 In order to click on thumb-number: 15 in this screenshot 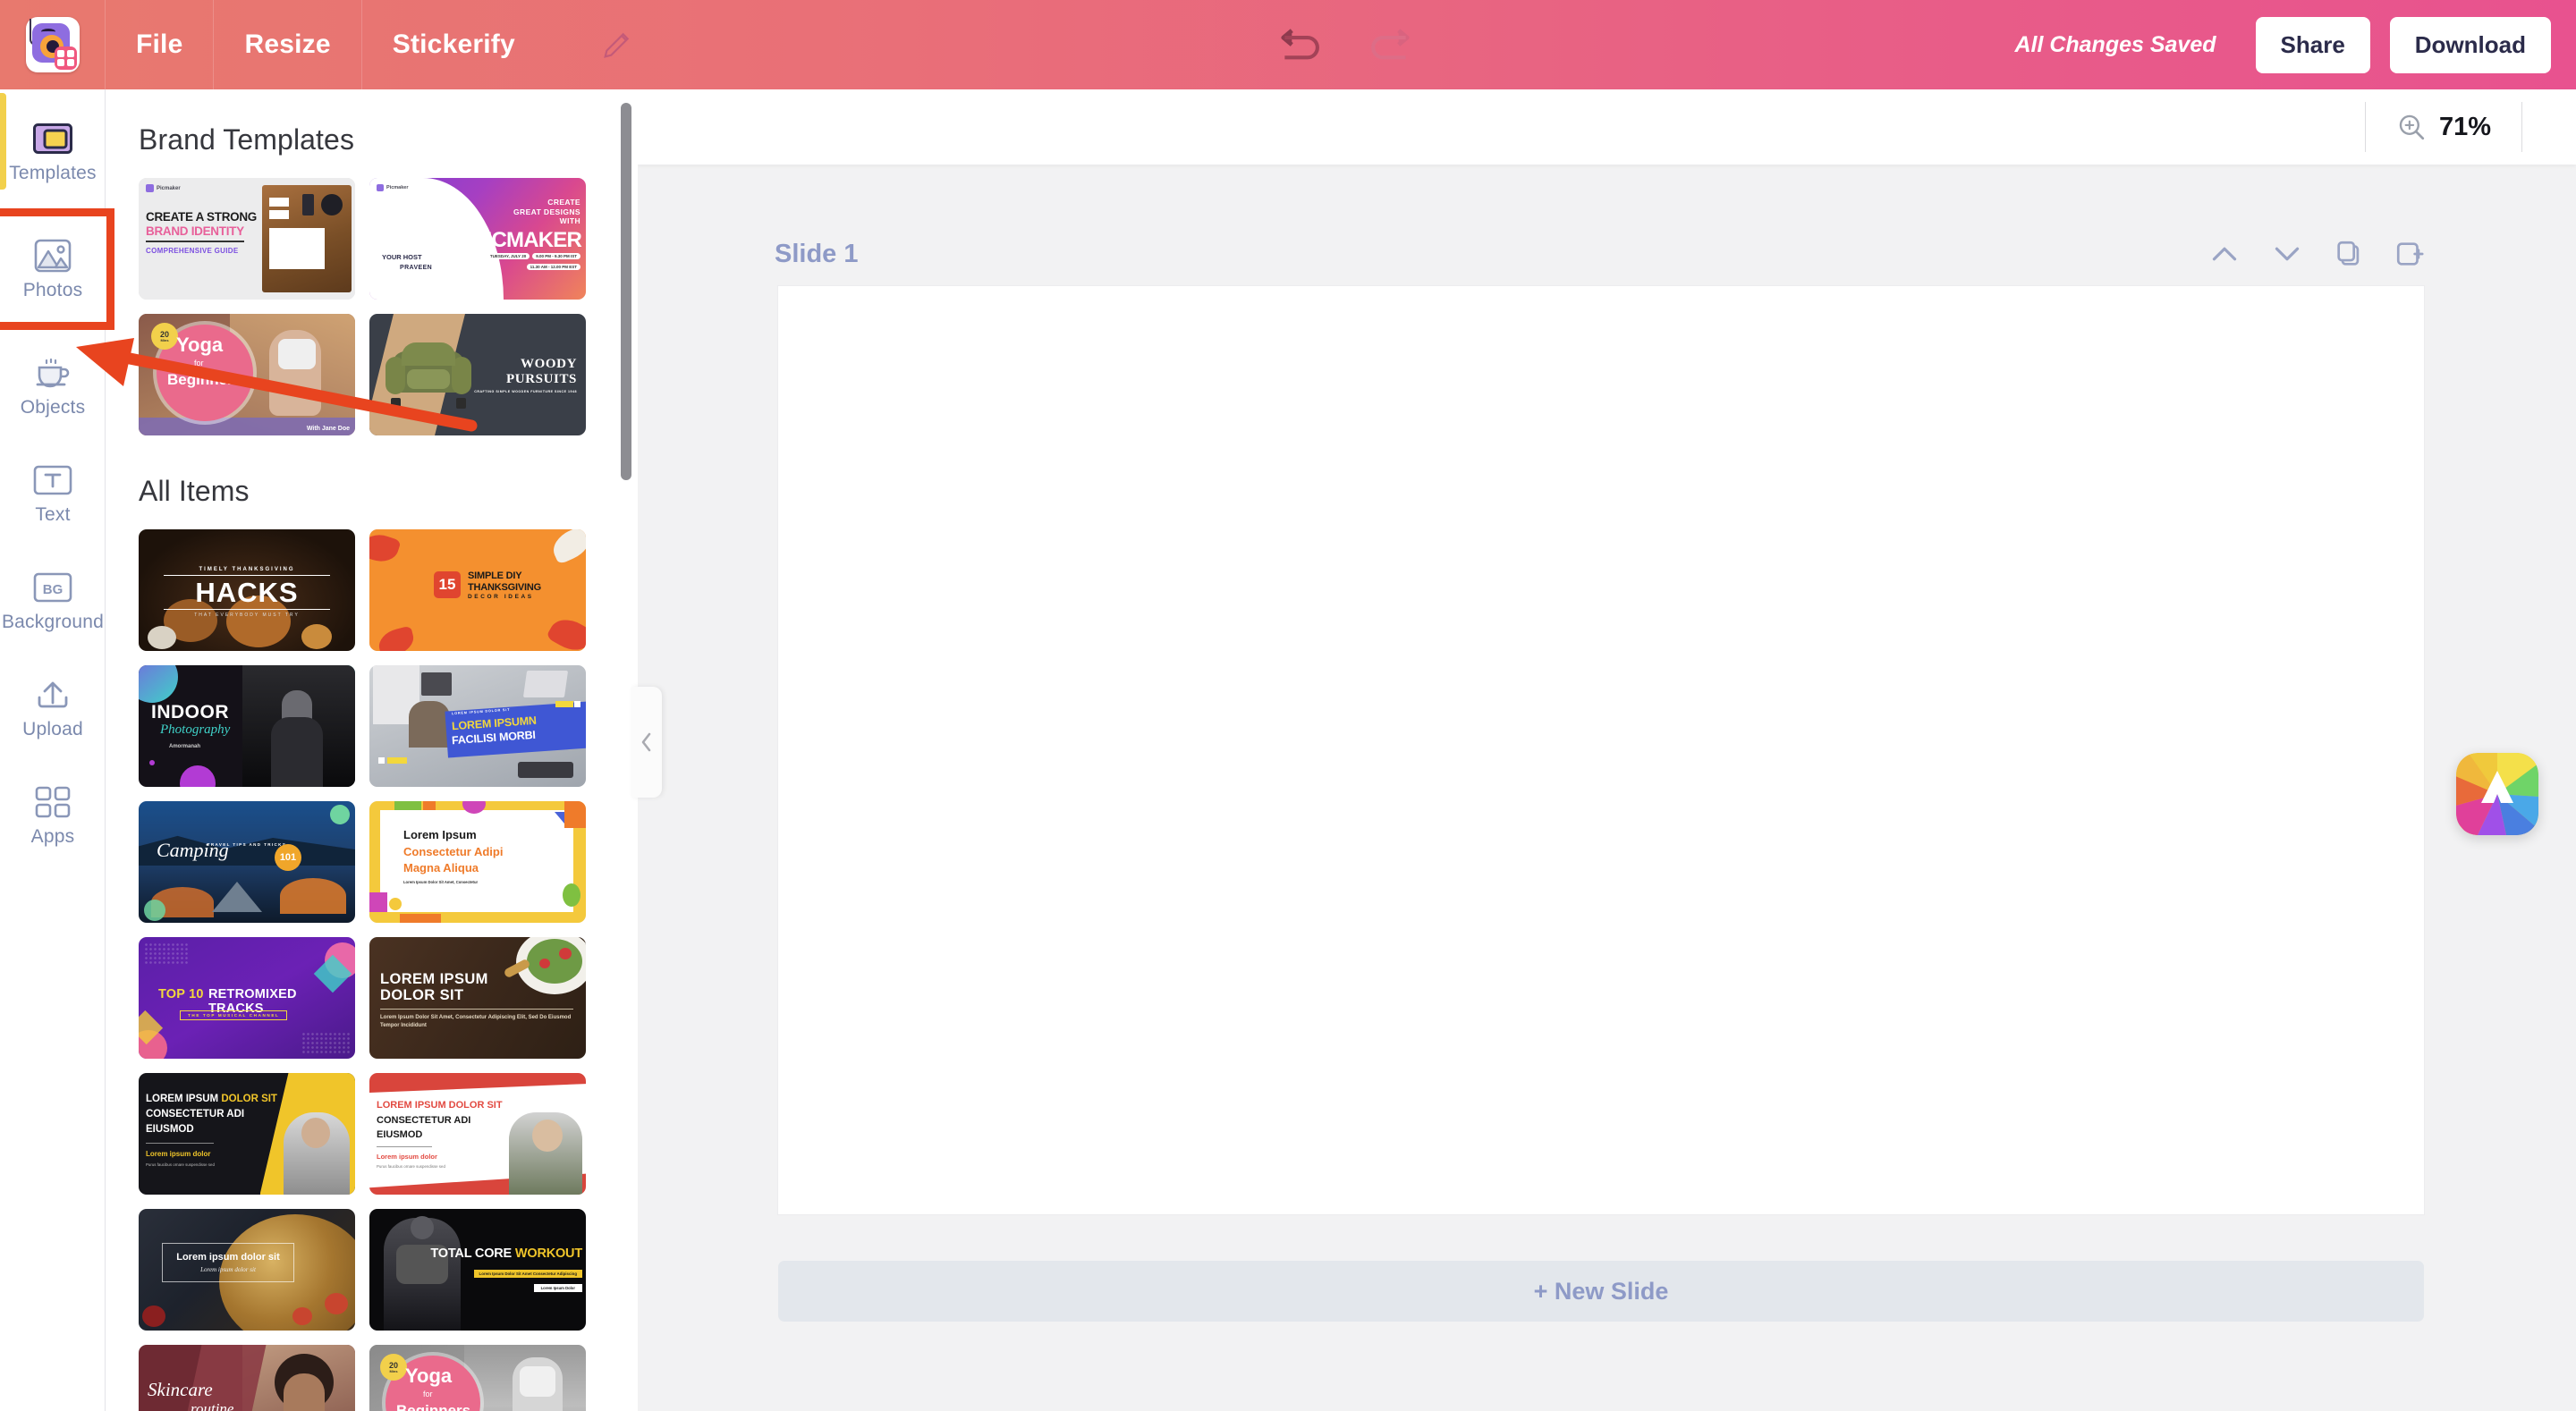, I will do `click(447, 584)`.